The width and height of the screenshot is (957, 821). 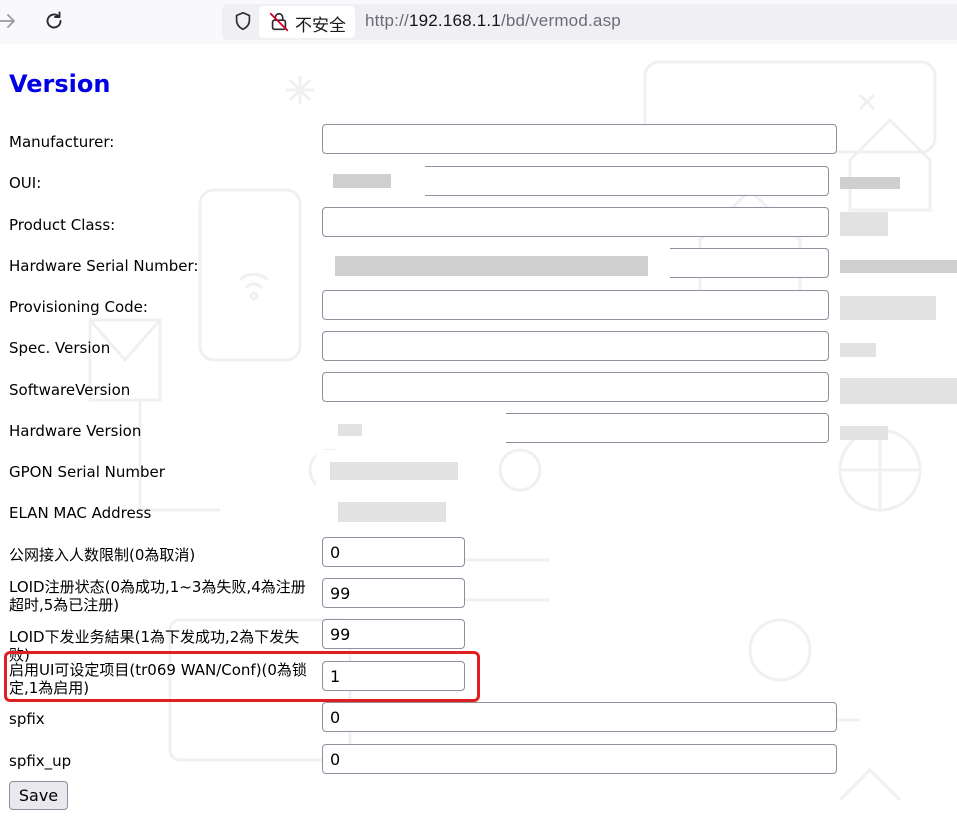 What do you see at coordinates (158, 679) in the screenshot?
I see `enable-ui-settings-label: 启用UI可设定项目(tr069 WAN/Conf)(0為锁定,1為启用)` at bounding box center [158, 679].